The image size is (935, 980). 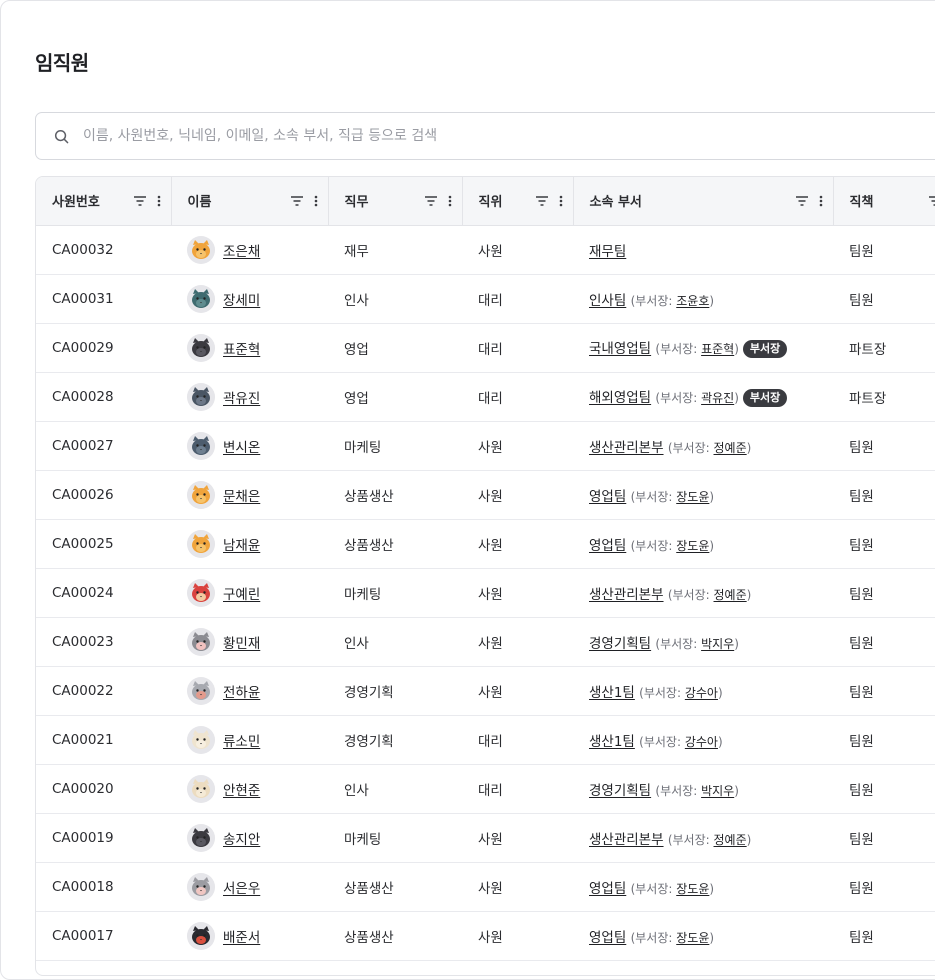 What do you see at coordinates (395, 201) in the screenshot?
I see `column-header-job: 직무` at bounding box center [395, 201].